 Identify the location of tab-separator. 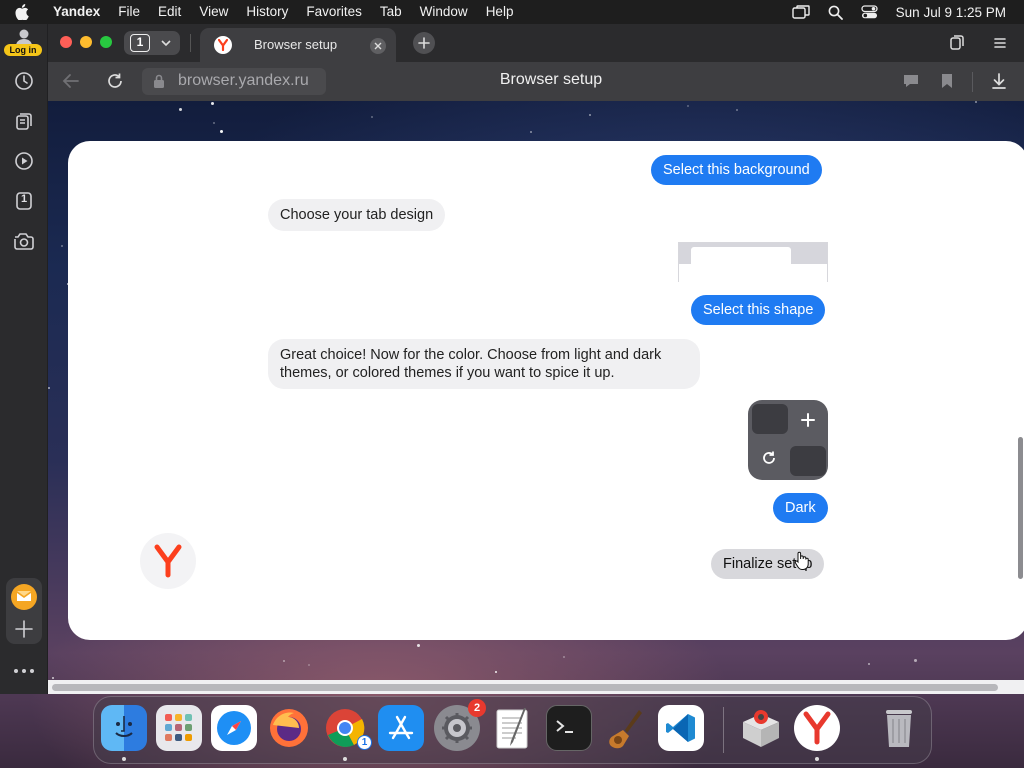
(190, 43).